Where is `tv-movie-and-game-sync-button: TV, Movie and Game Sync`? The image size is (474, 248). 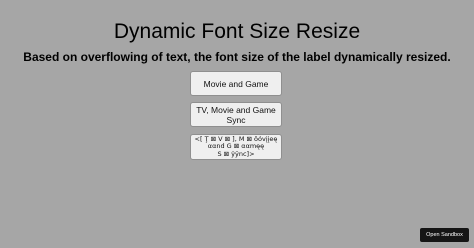 tv-movie-and-game-sync-button: TV, Movie and Game Sync is located at coordinates (236, 114).